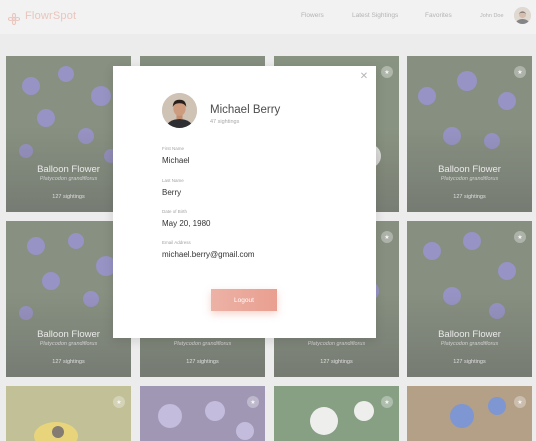 Image resolution: width=536 pixels, height=441 pixels. I want to click on logout-button: Logout, so click(244, 300).